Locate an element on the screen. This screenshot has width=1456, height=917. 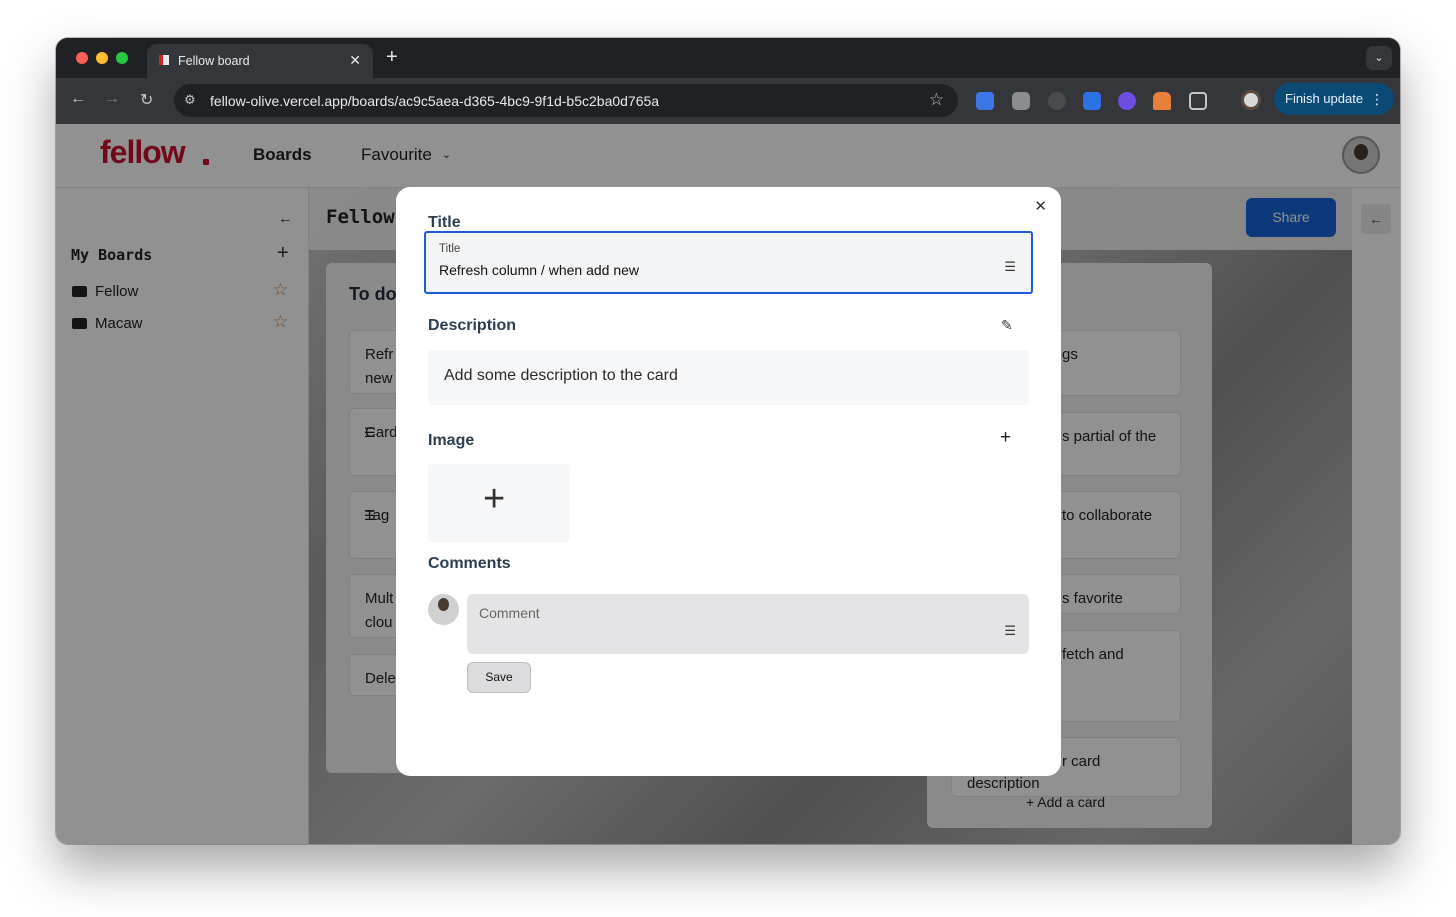
title-field: Title Refresh column / when add new ☰ is located at coordinates (728, 262).